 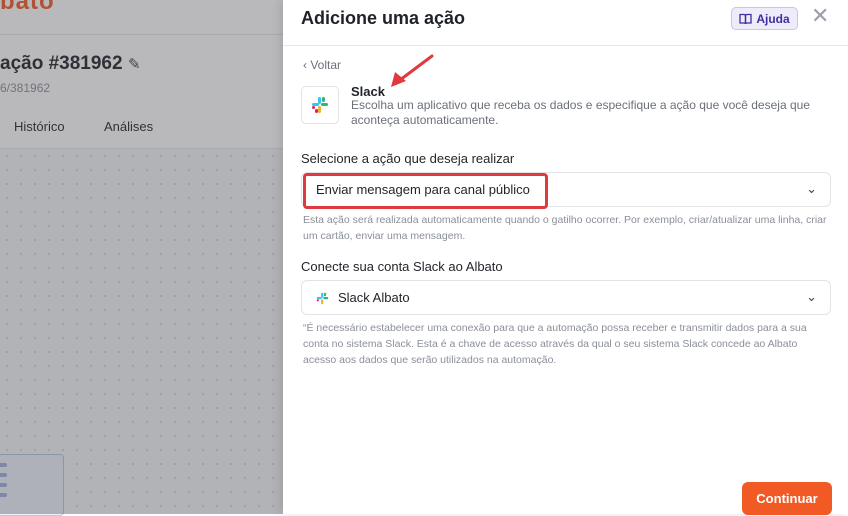 I want to click on action-label: Selecione a ação que deseja realizar, so click(x=408, y=158).